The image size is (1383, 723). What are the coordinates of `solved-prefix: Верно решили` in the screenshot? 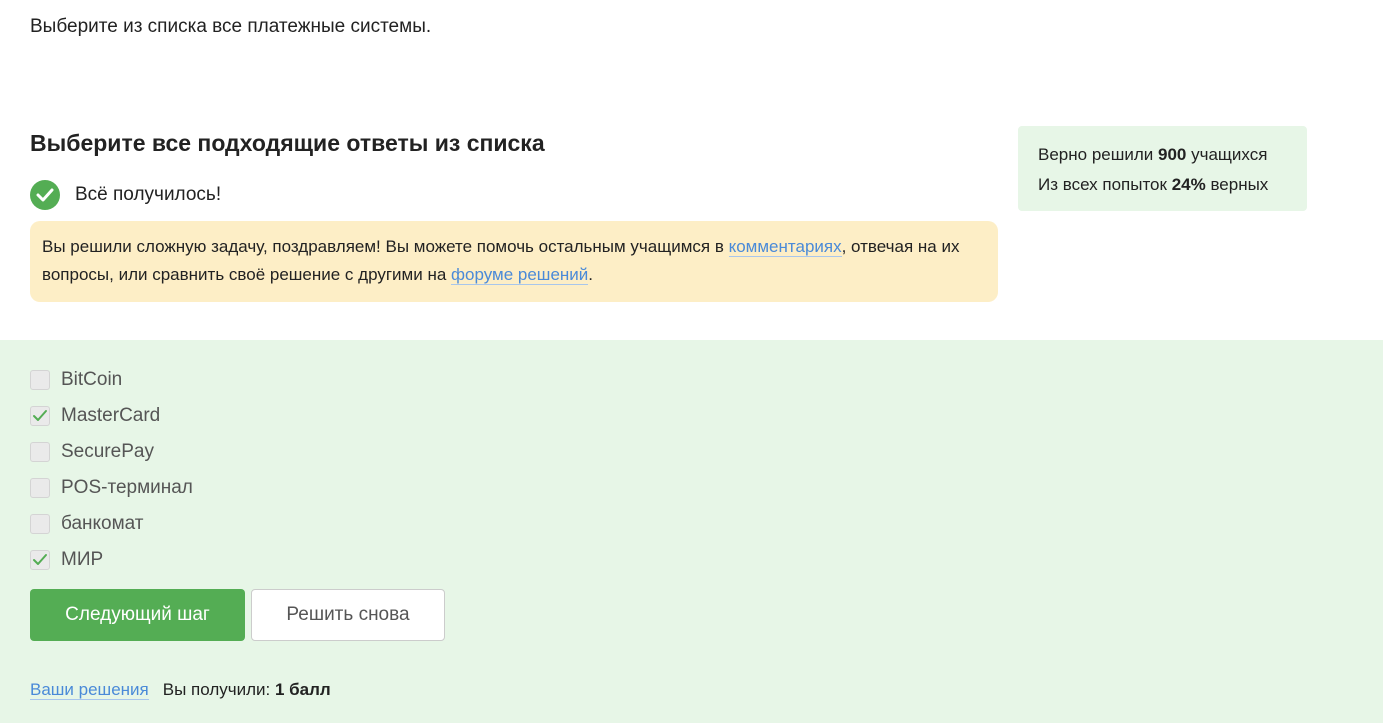 It's located at (1098, 154).